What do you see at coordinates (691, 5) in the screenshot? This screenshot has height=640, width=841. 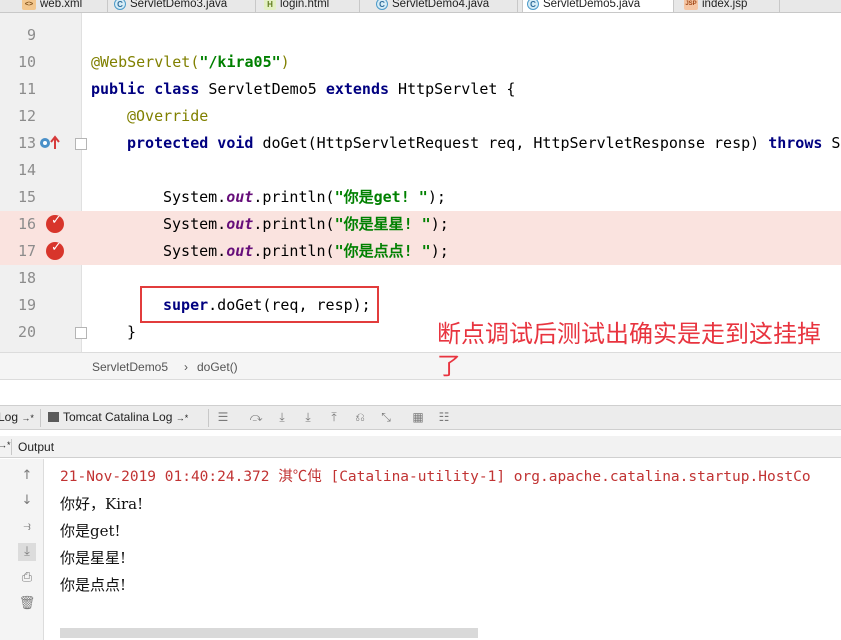 I see `jsp-file-icon: JSP` at bounding box center [691, 5].